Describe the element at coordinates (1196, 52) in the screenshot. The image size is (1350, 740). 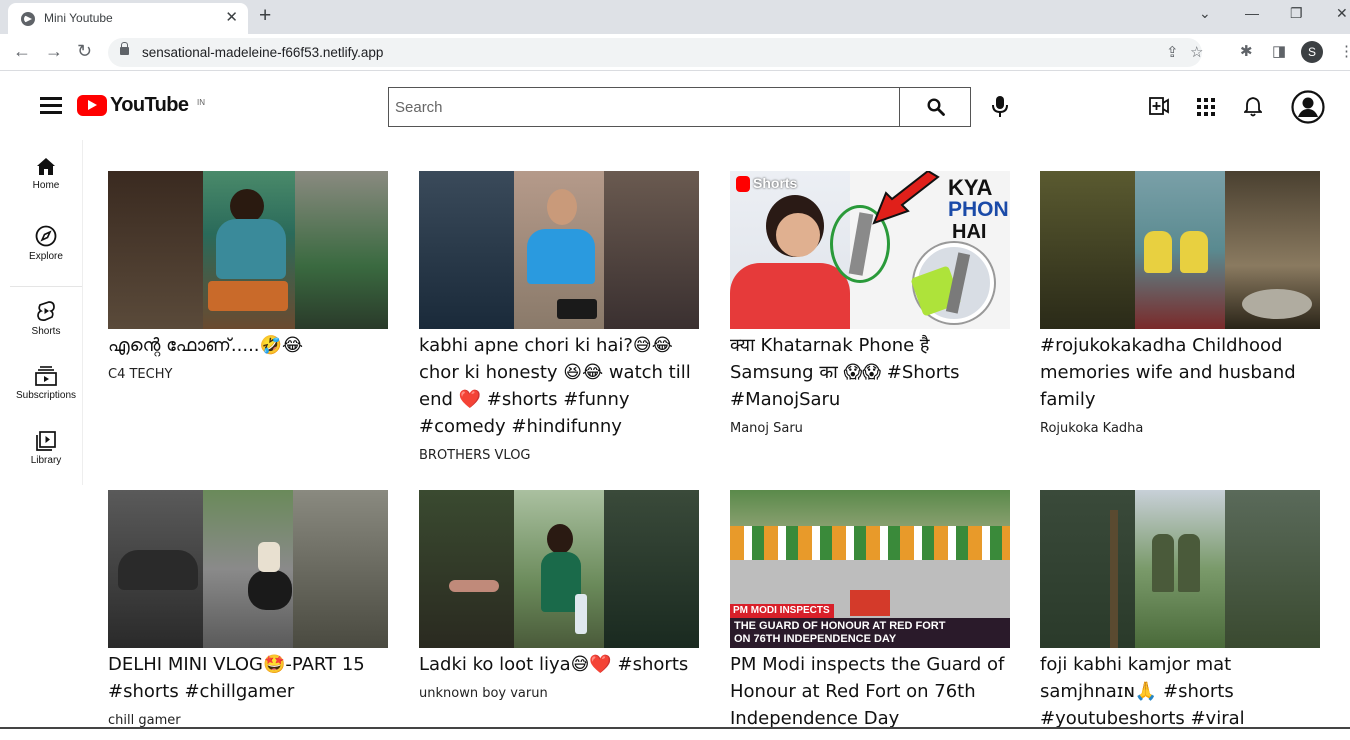
I see `bookmark-star-icon: ☆` at that location.